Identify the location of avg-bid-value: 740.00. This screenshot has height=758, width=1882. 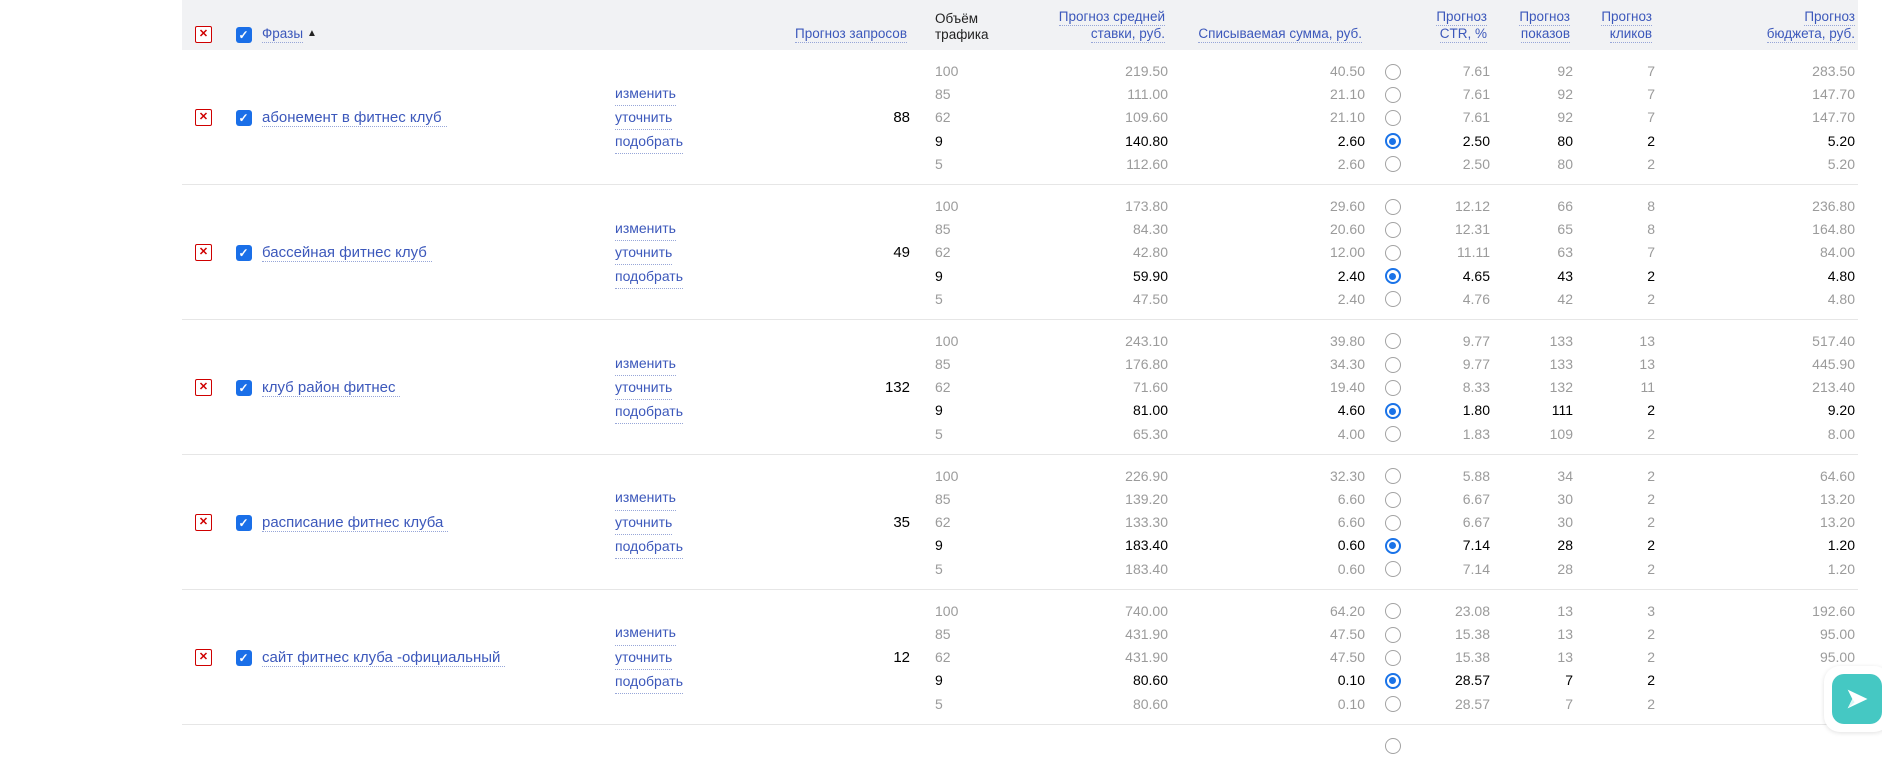
(1089, 611).